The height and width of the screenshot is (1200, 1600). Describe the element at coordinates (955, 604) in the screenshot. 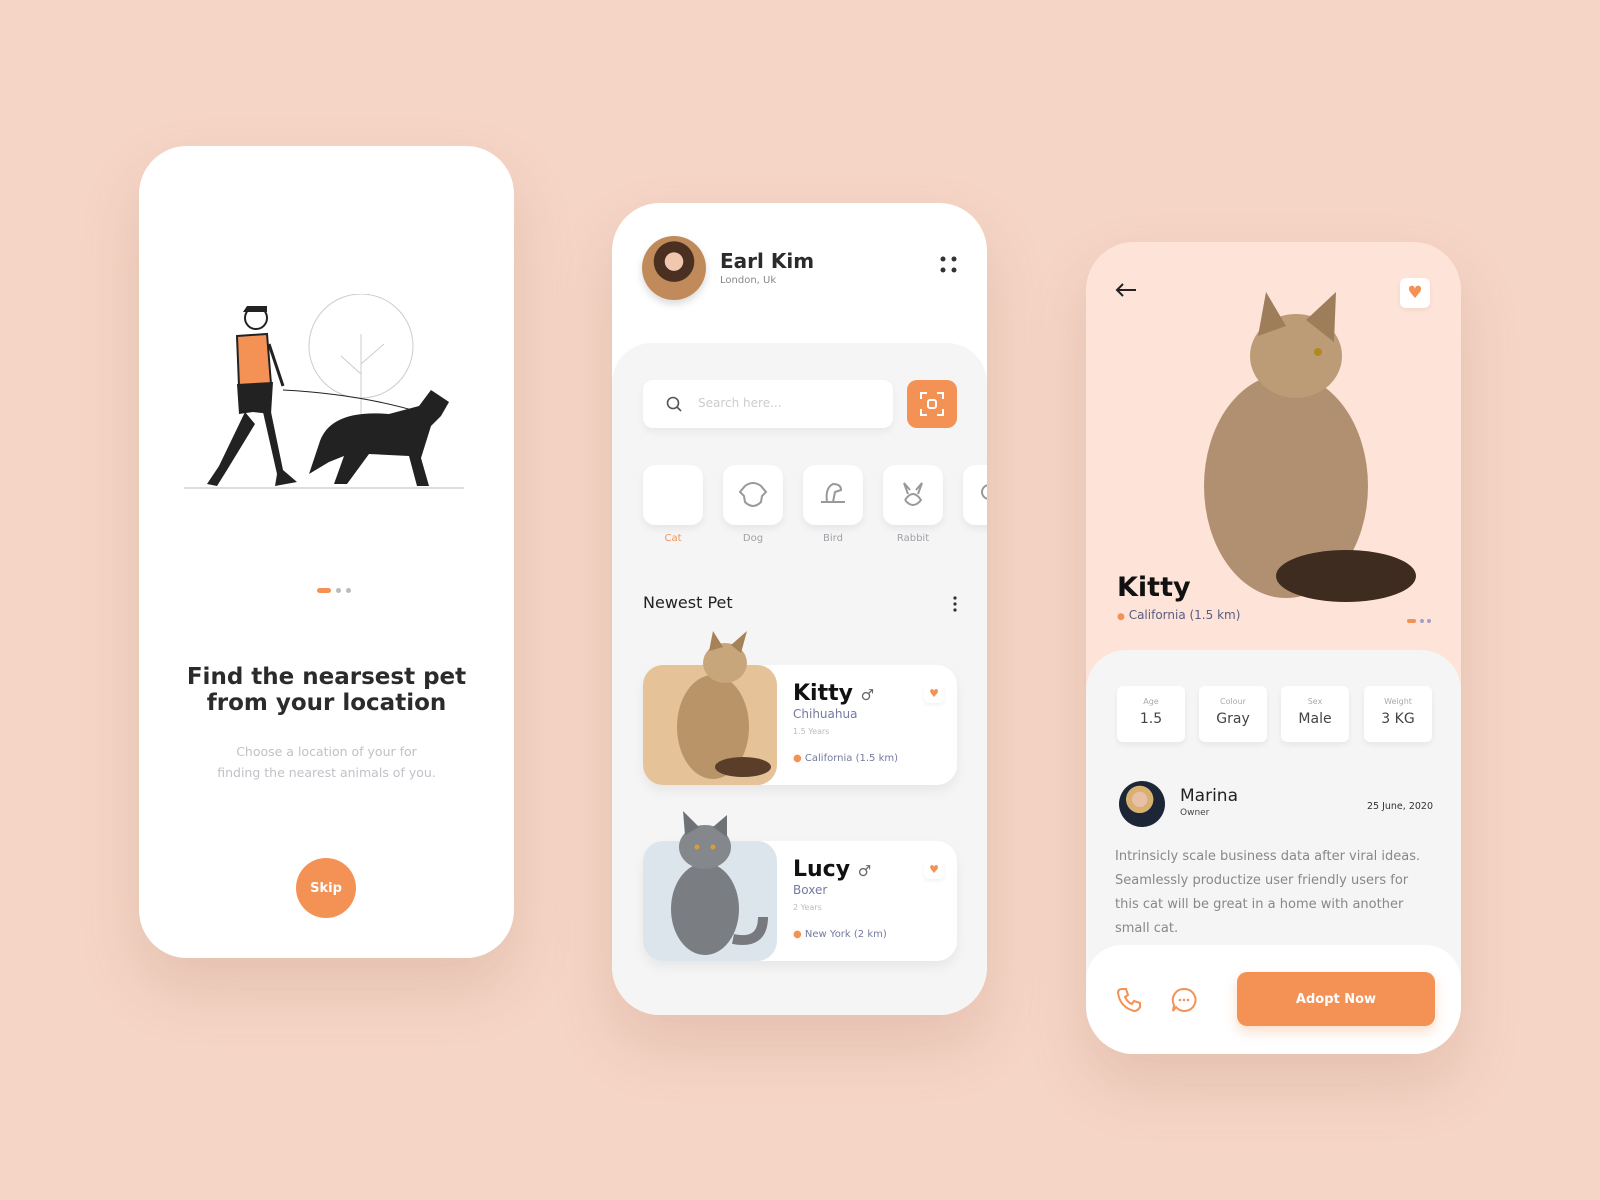

I see `more-vertical-icon` at that location.